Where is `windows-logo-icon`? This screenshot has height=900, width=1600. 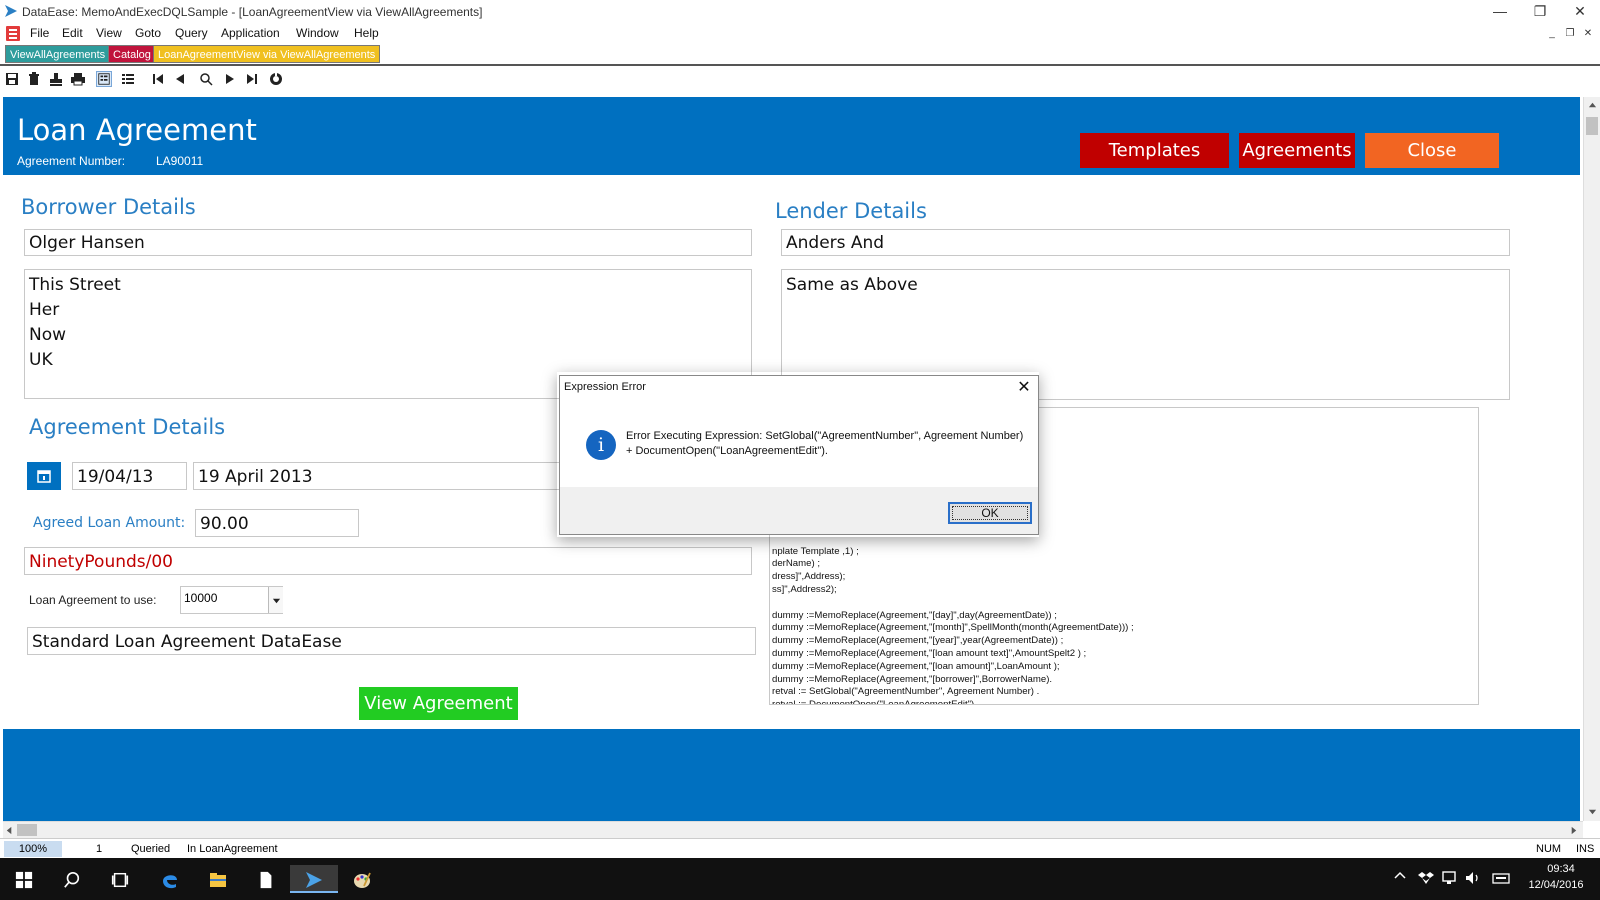
windows-logo-icon is located at coordinates (24, 880).